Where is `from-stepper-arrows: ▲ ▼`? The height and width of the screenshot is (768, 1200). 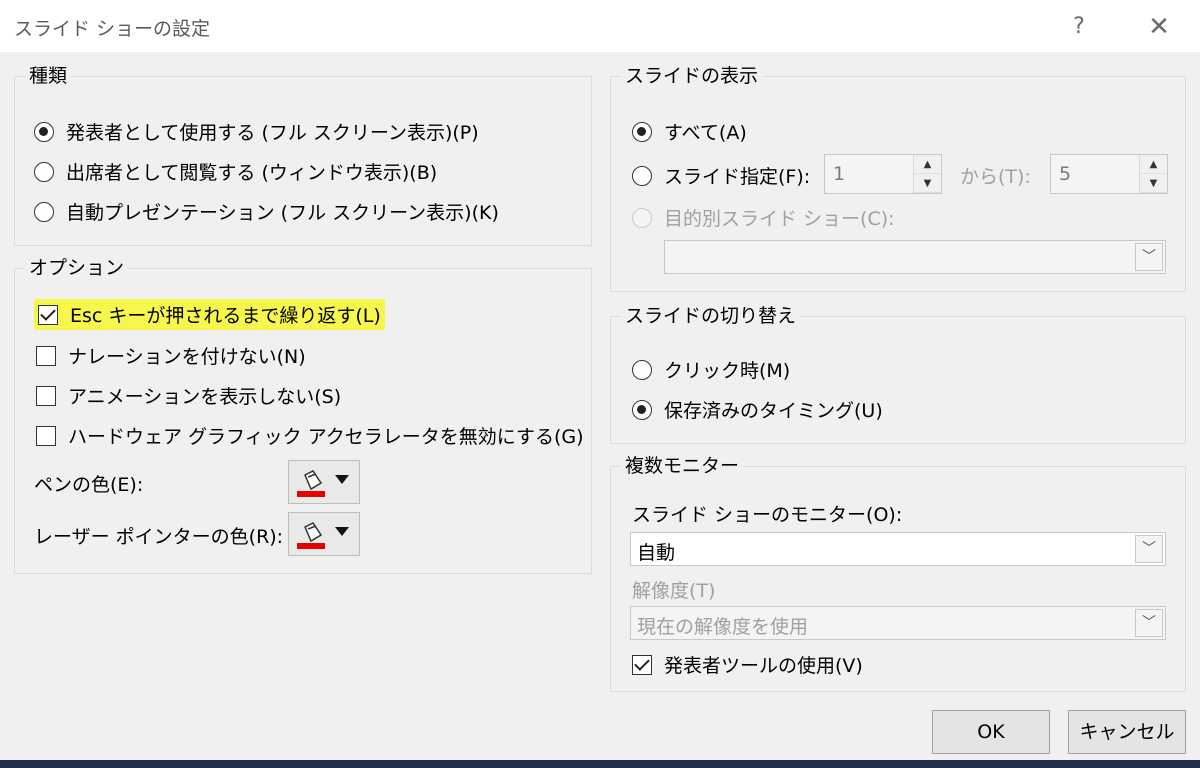 from-stepper-arrows: ▲ ▼ is located at coordinates (927, 174).